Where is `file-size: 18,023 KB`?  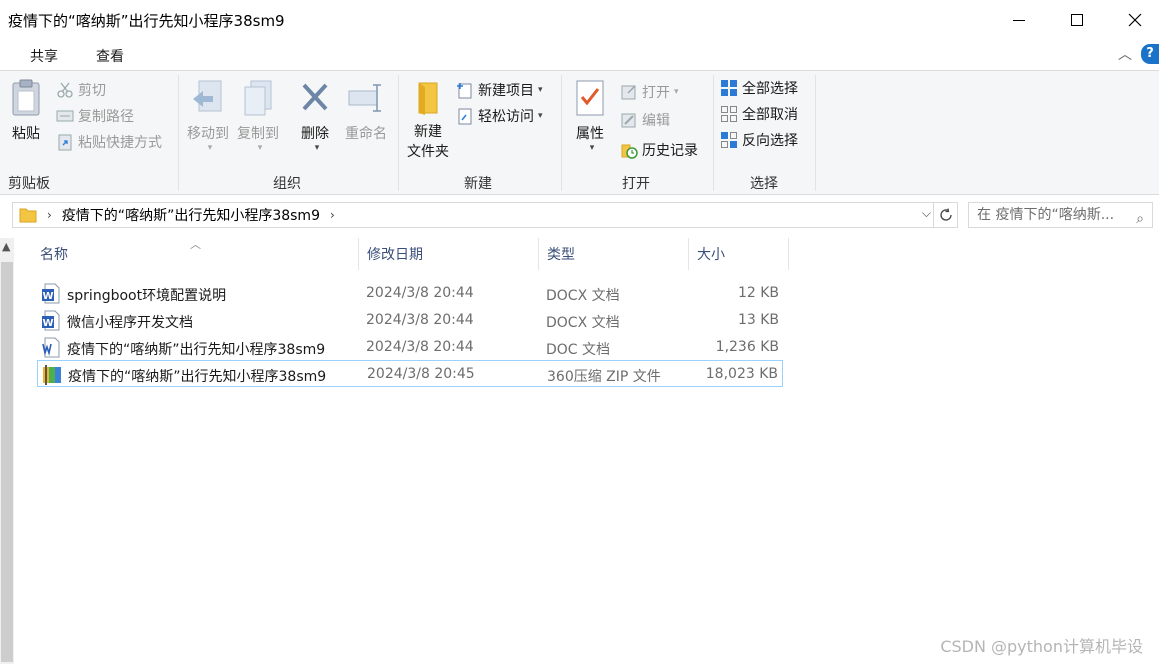
file-size: 18,023 KB is located at coordinates (741, 374).